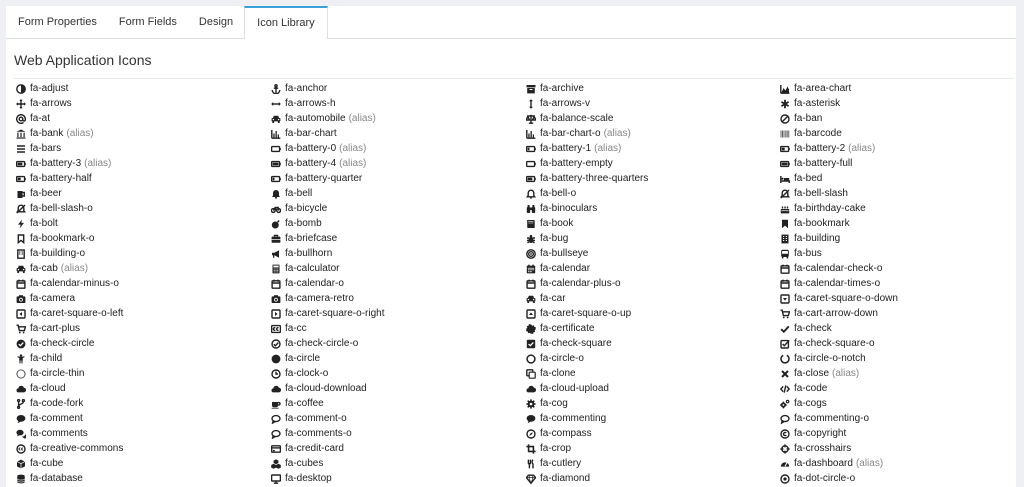 The height and width of the screenshot is (487, 1024). Describe the element at coordinates (653, 343) in the screenshot. I see `icon-list-item: fa-check-square` at that location.